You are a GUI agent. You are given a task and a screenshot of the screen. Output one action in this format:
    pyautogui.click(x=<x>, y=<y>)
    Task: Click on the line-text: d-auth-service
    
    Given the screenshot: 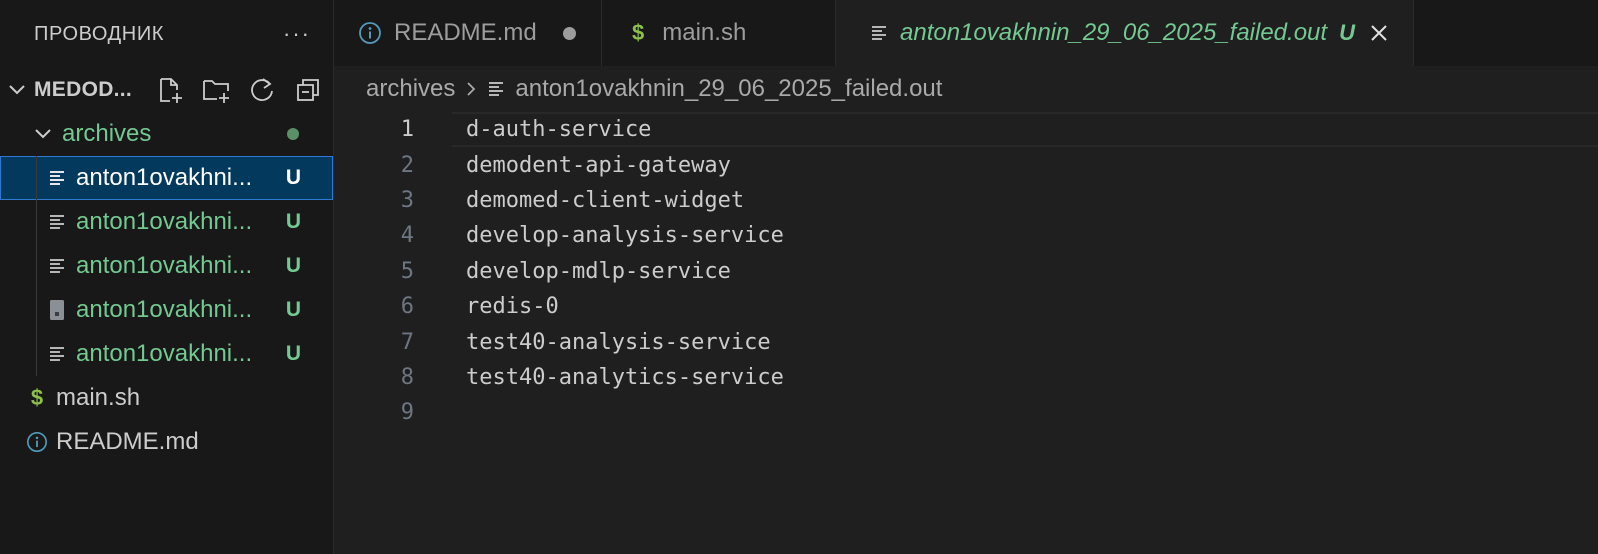 What is the action you would take?
    pyautogui.click(x=558, y=129)
    